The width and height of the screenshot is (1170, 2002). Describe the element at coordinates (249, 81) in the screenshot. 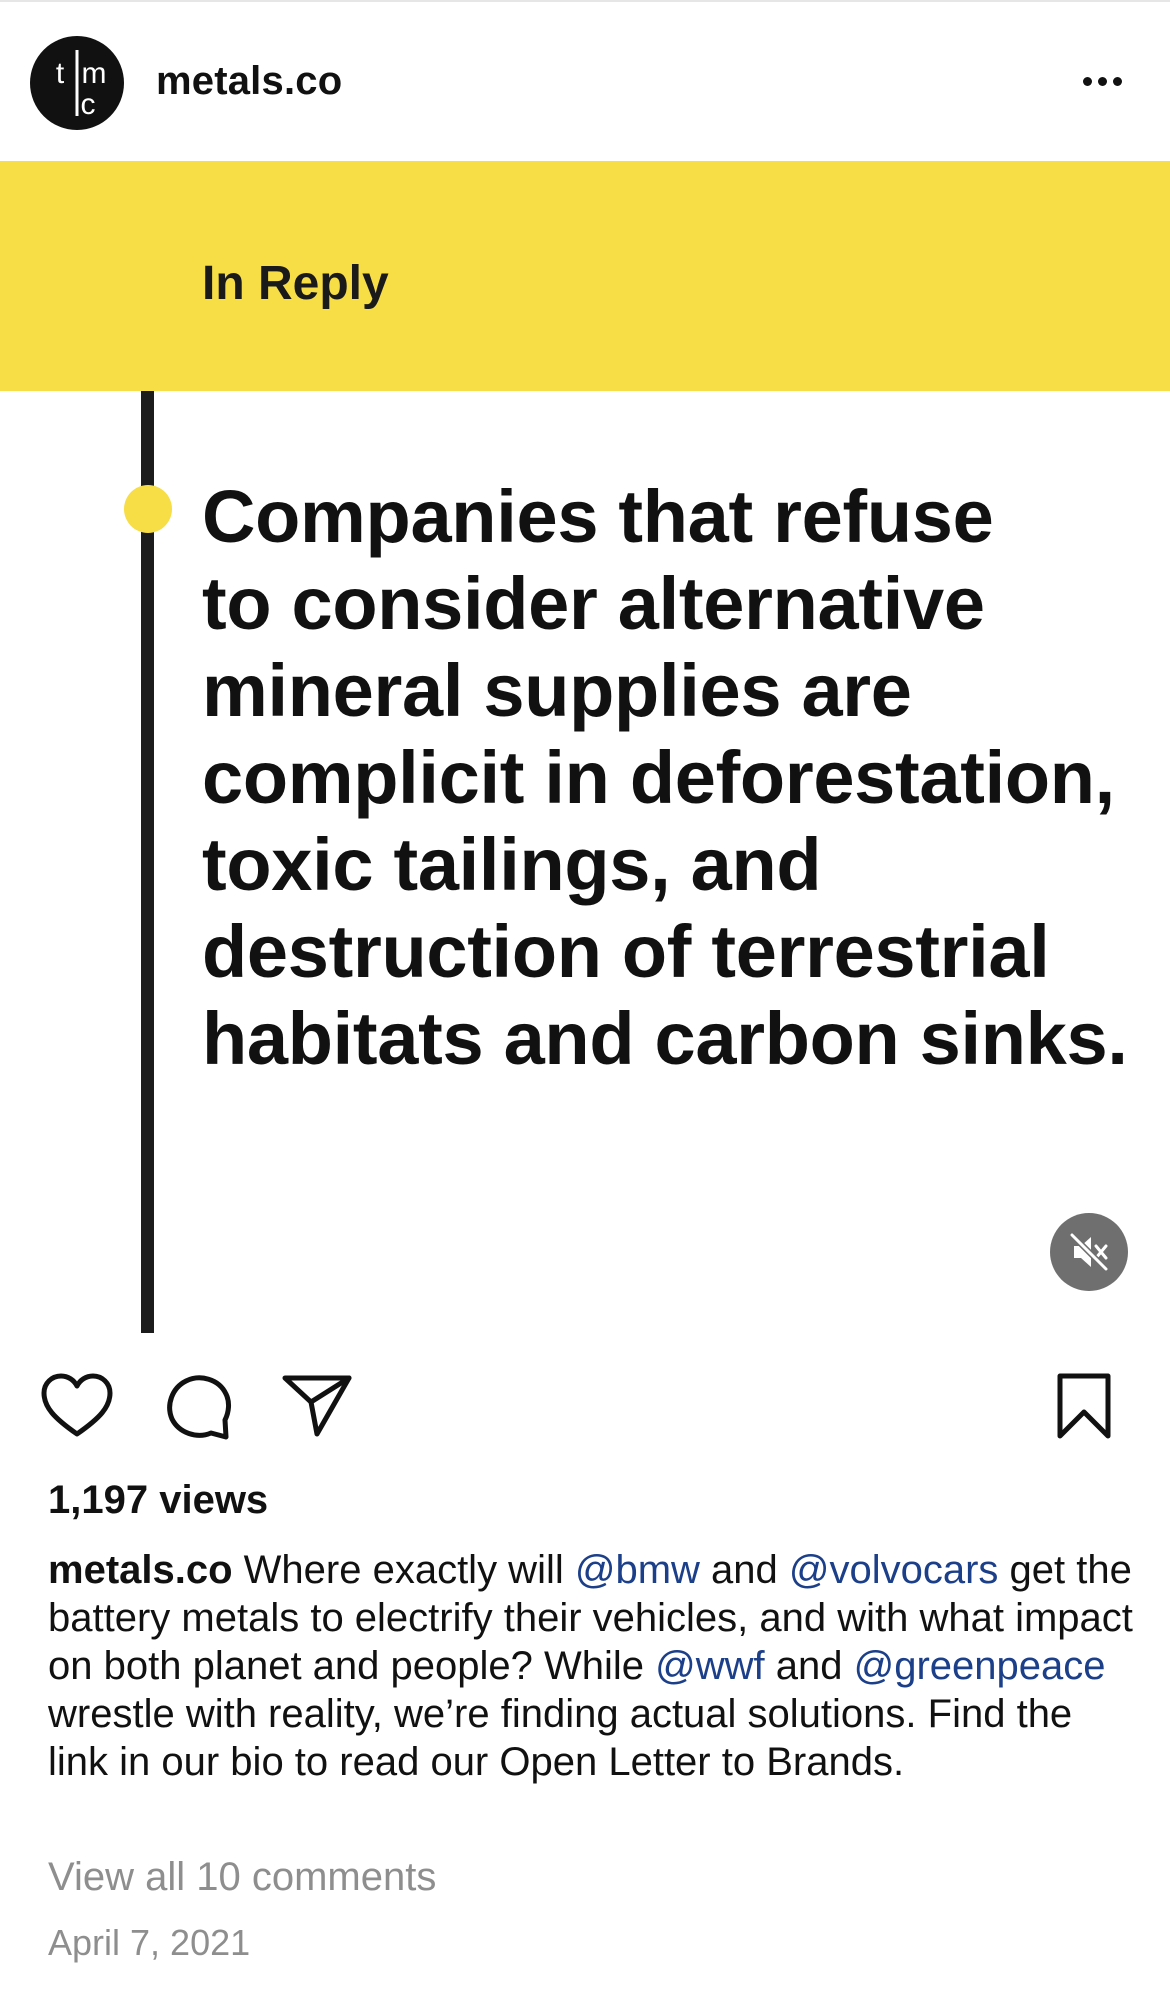

I see `post-username: metals.co` at that location.